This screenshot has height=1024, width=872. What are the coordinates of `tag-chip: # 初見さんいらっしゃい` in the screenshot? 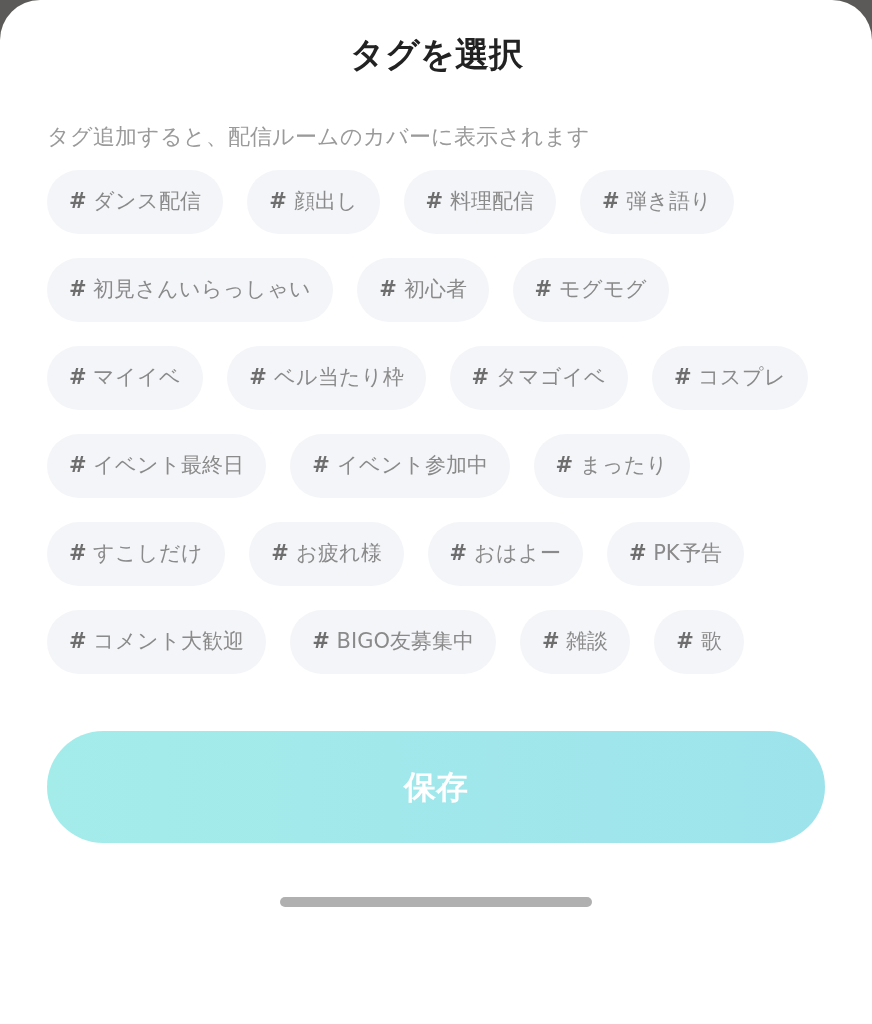 It's located at (190, 290).